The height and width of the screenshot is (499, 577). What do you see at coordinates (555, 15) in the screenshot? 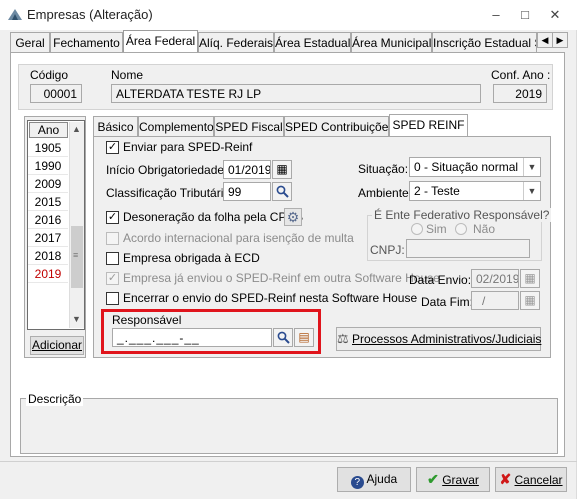
I see `close-button: ✕` at bounding box center [555, 15].